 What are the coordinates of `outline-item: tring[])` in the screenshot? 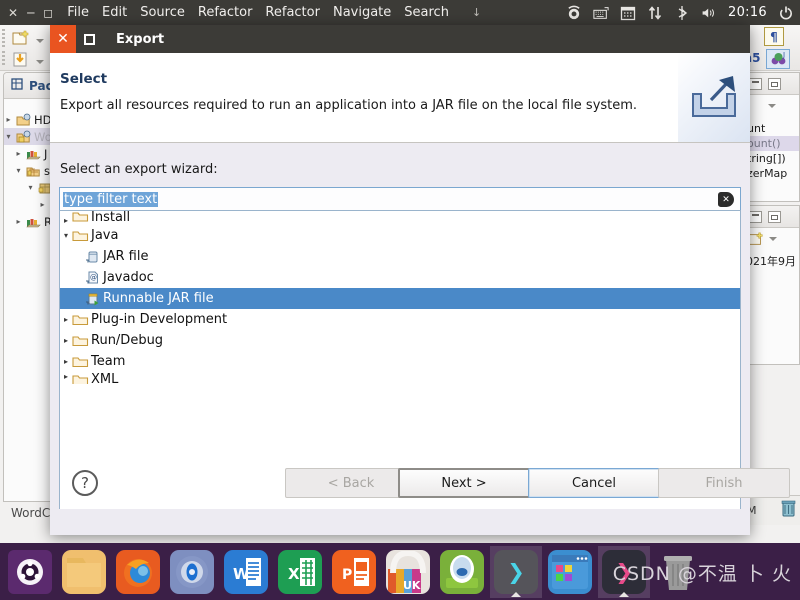 It's located at (773, 158).